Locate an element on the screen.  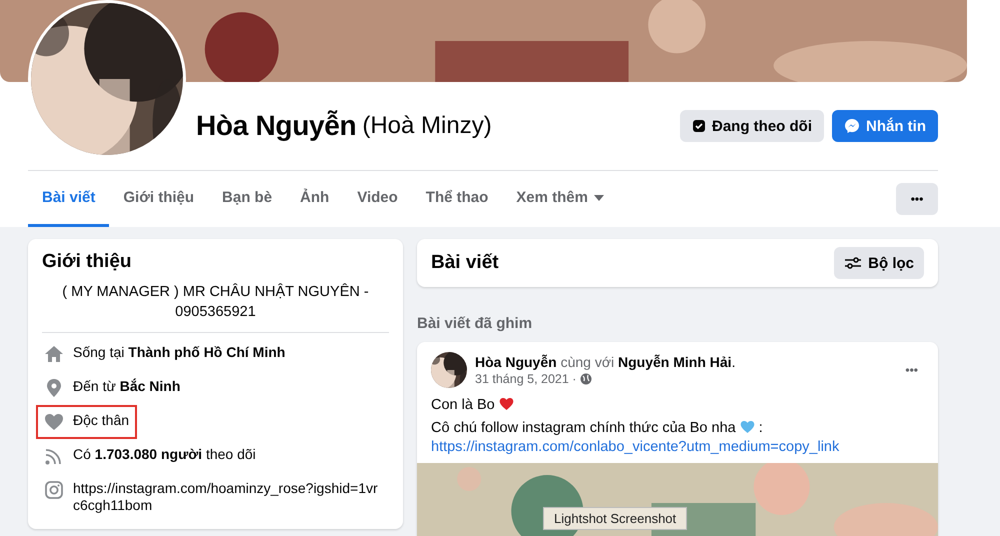
intro-text: Đến từ Bắc Ninh is located at coordinates (126, 387).